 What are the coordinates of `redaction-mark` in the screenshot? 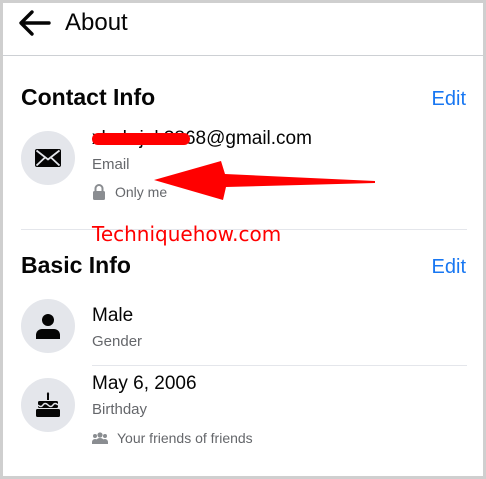 It's located at (141, 139).